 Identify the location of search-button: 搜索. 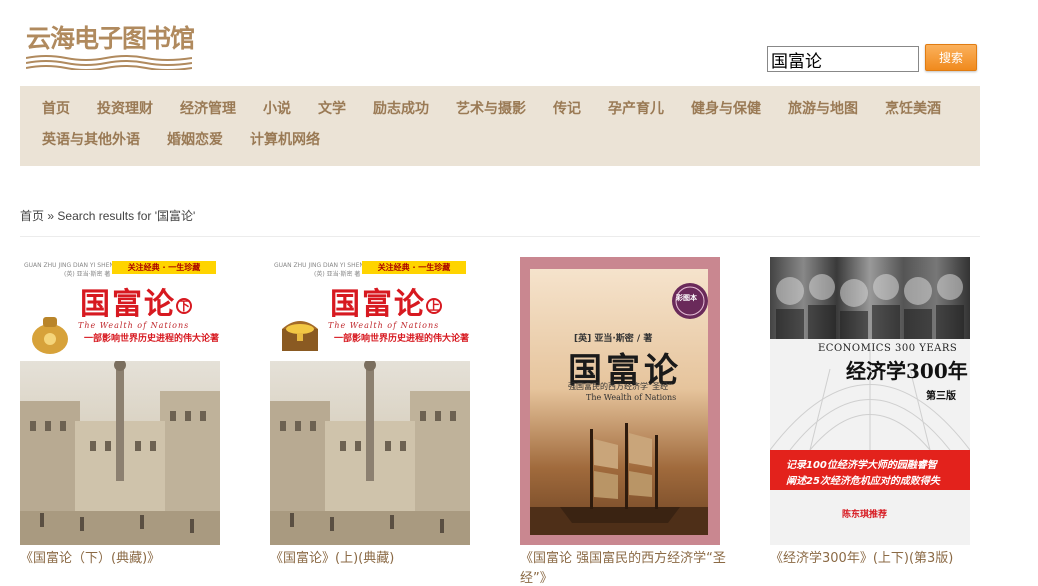
(951, 57).